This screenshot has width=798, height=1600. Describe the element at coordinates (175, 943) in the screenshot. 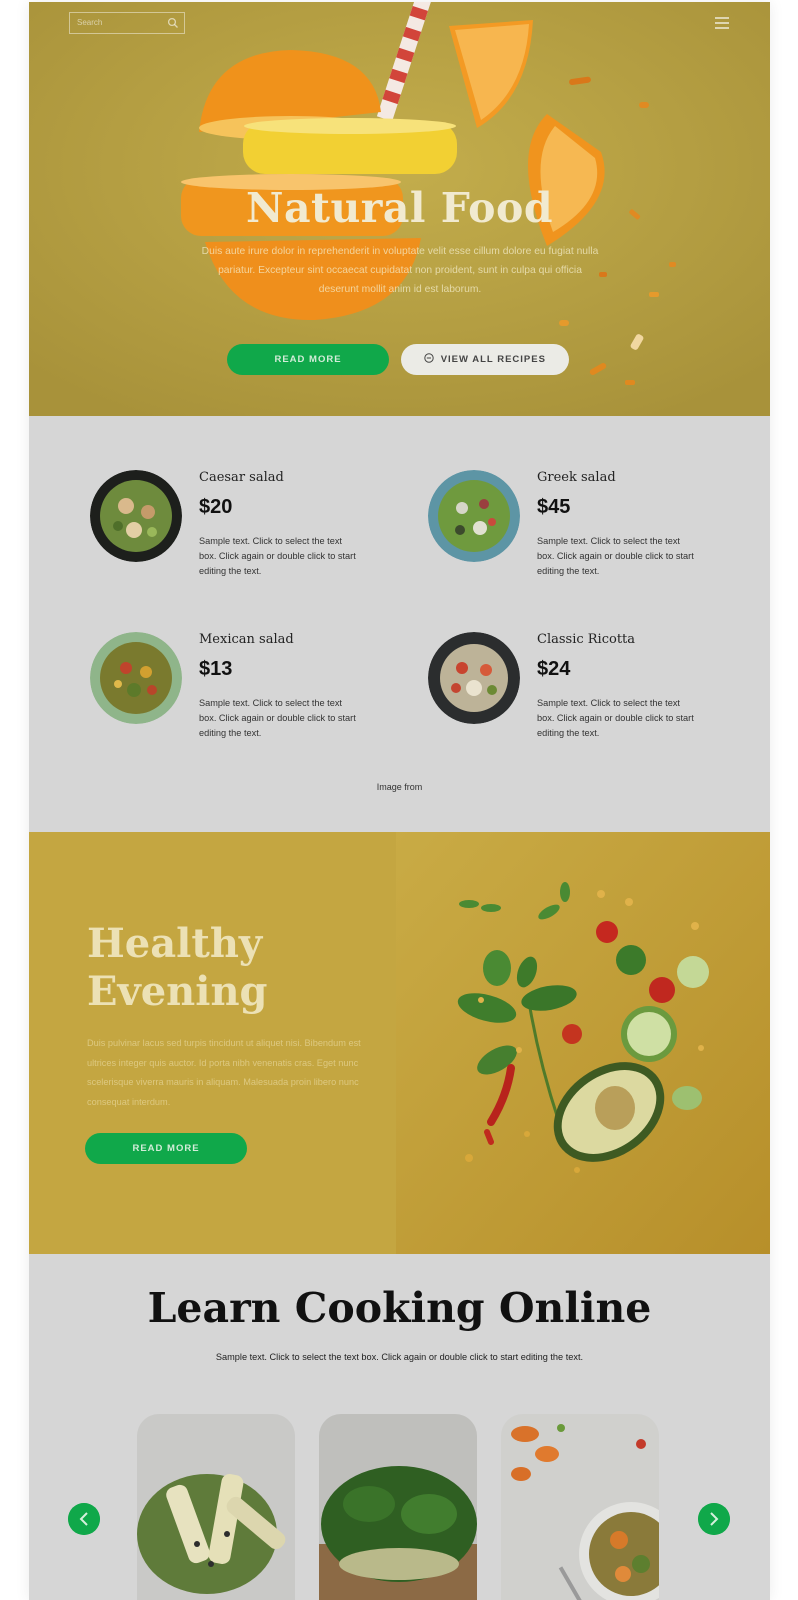

I see `evening-title-line1: Healthy` at that location.